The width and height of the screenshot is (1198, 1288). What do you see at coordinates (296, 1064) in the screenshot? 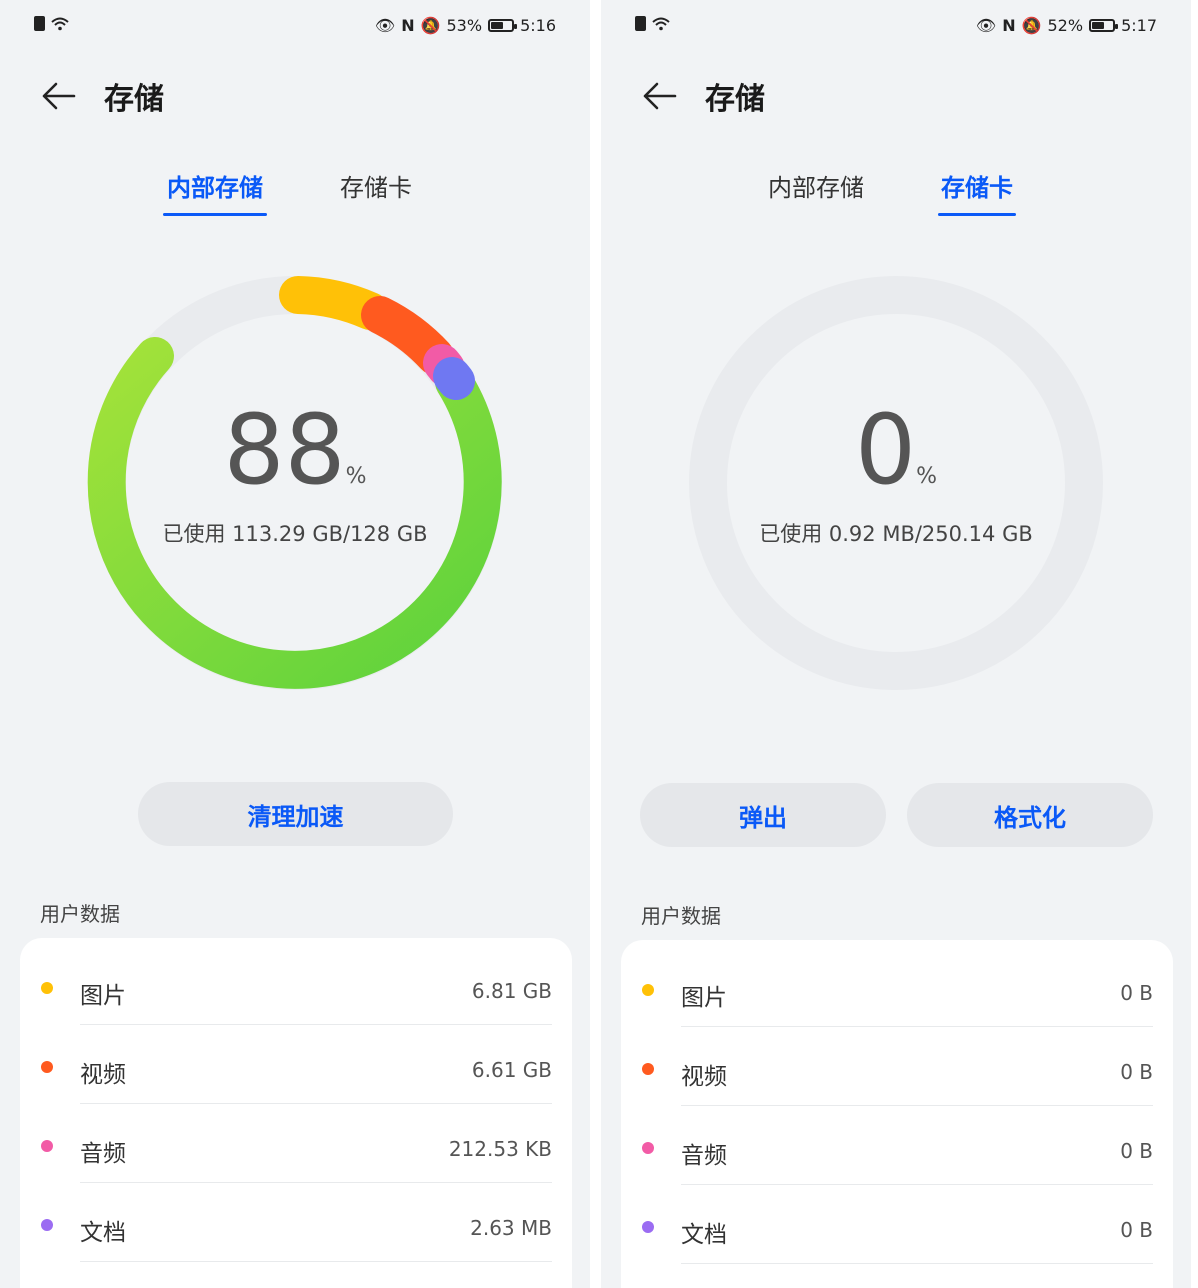
I see `list-item-videos: 视频 6.61 GB` at bounding box center [296, 1064].